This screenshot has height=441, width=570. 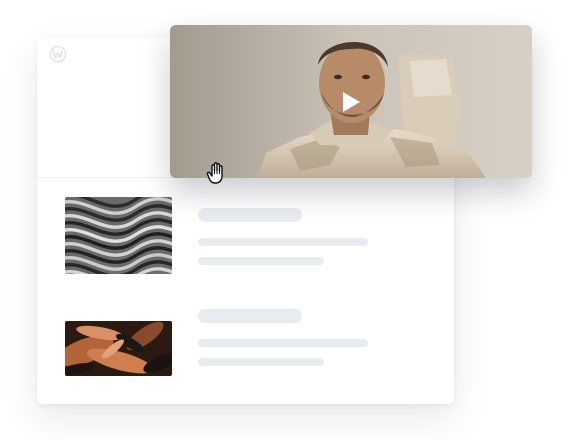 What do you see at coordinates (58, 54) in the screenshot?
I see `wordpress-logo-icon` at bounding box center [58, 54].